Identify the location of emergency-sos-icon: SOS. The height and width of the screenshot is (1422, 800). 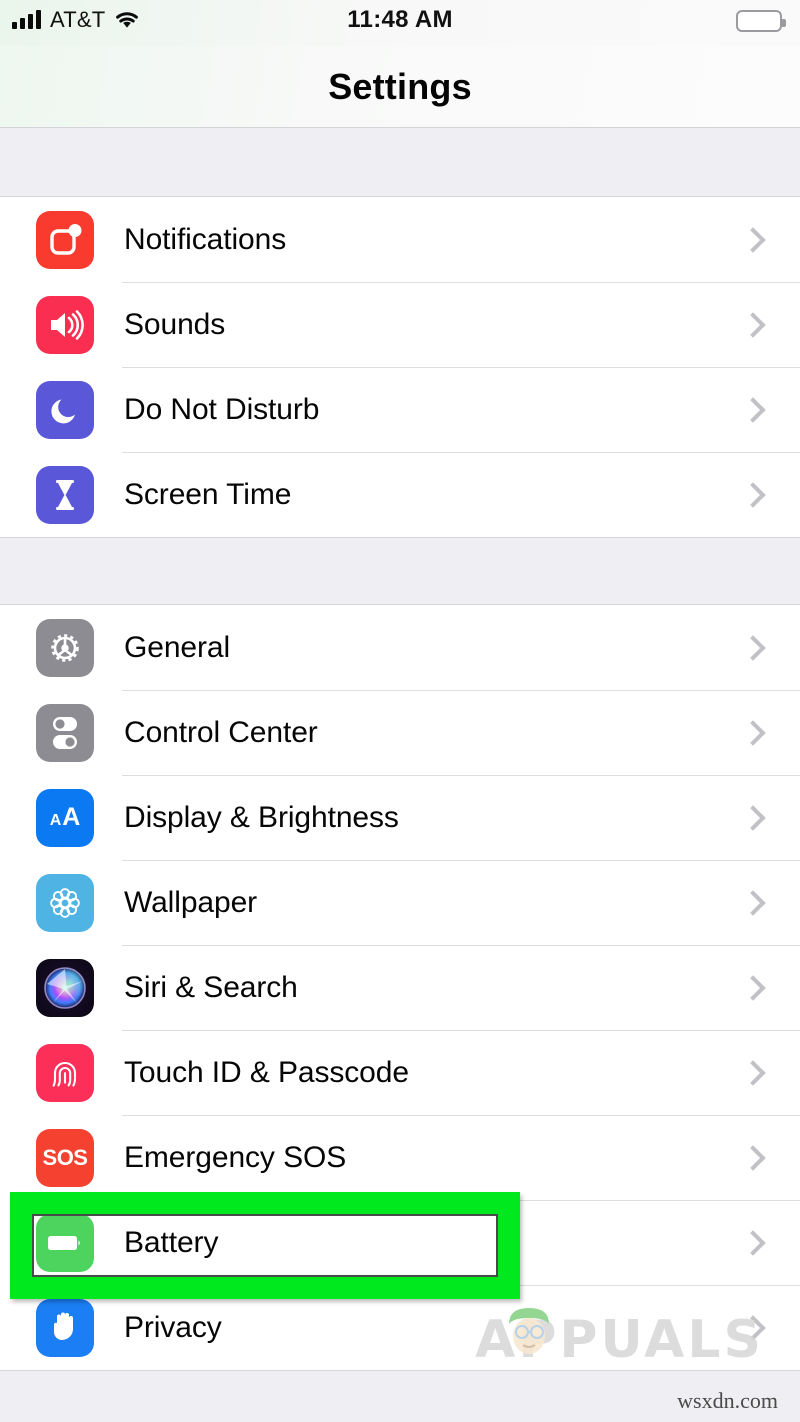
(65, 1157).